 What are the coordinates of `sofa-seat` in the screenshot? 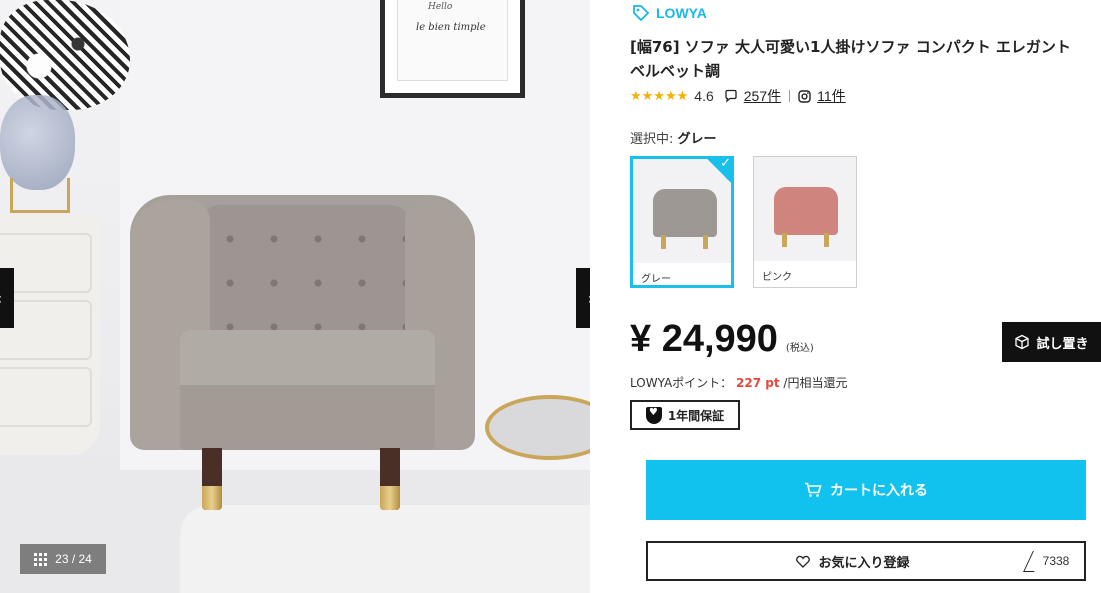 It's located at (307, 360).